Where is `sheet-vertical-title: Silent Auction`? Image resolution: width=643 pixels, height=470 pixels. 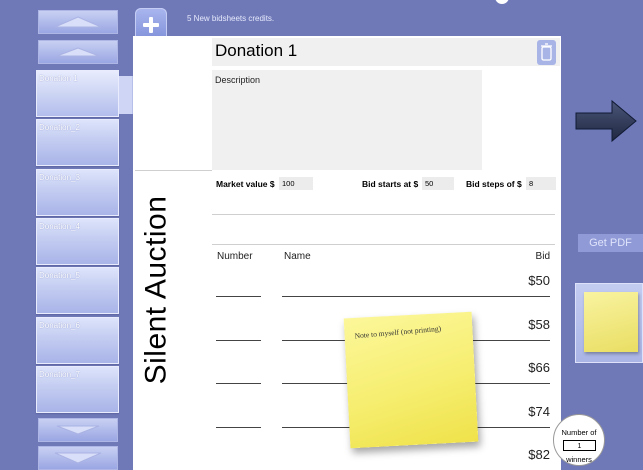
sheet-vertical-title: Silent Auction is located at coordinates (156, 290).